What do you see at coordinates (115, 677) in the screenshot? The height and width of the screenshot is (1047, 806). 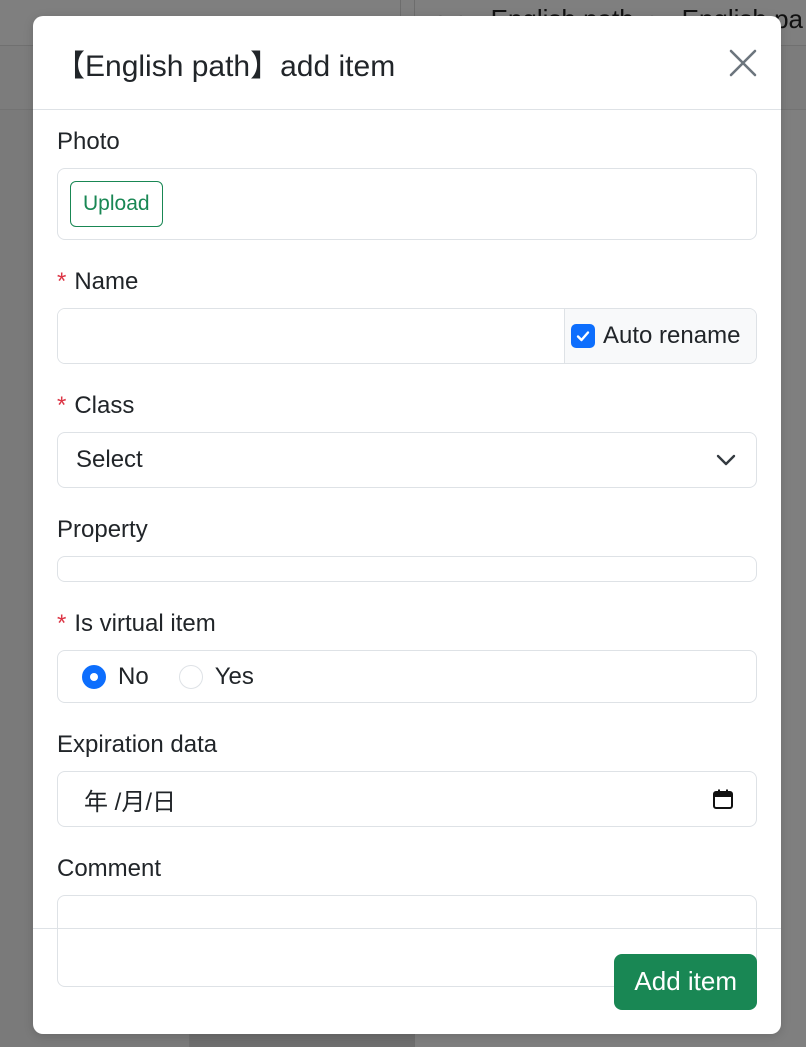 I see `radio-option-no: No` at bounding box center [115, 677].